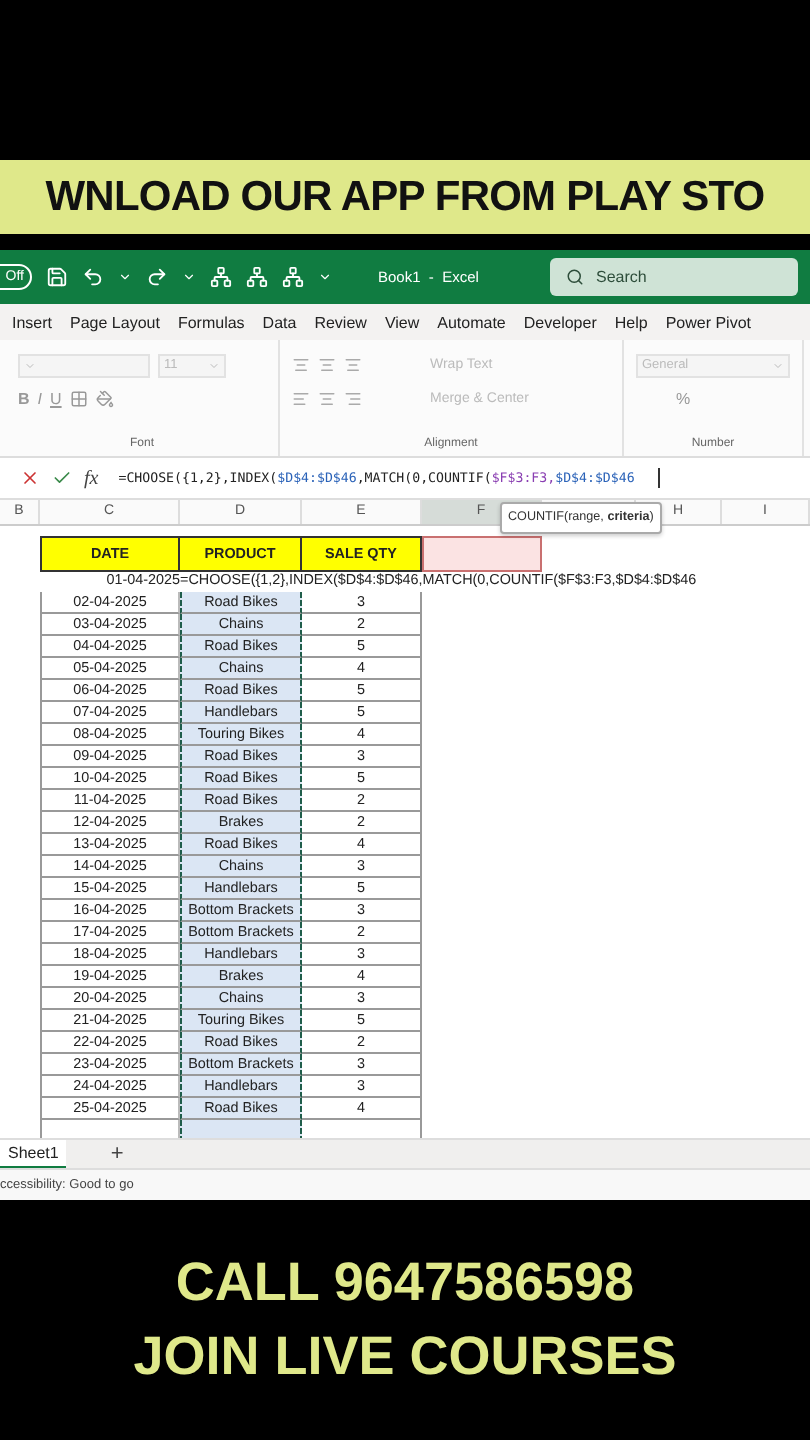  Describe the element at coordinates (674, 277) in the screenshot. I see `search-field: Search` at that location.